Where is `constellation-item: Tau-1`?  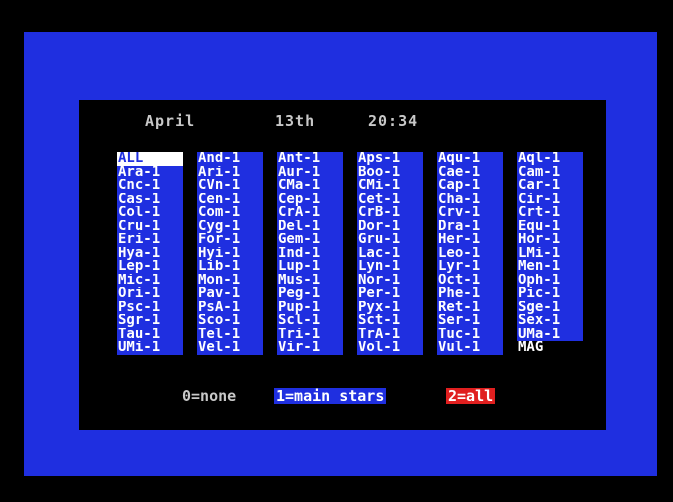 constellation-item: Tau-1 is located at coordinates (150, 334).